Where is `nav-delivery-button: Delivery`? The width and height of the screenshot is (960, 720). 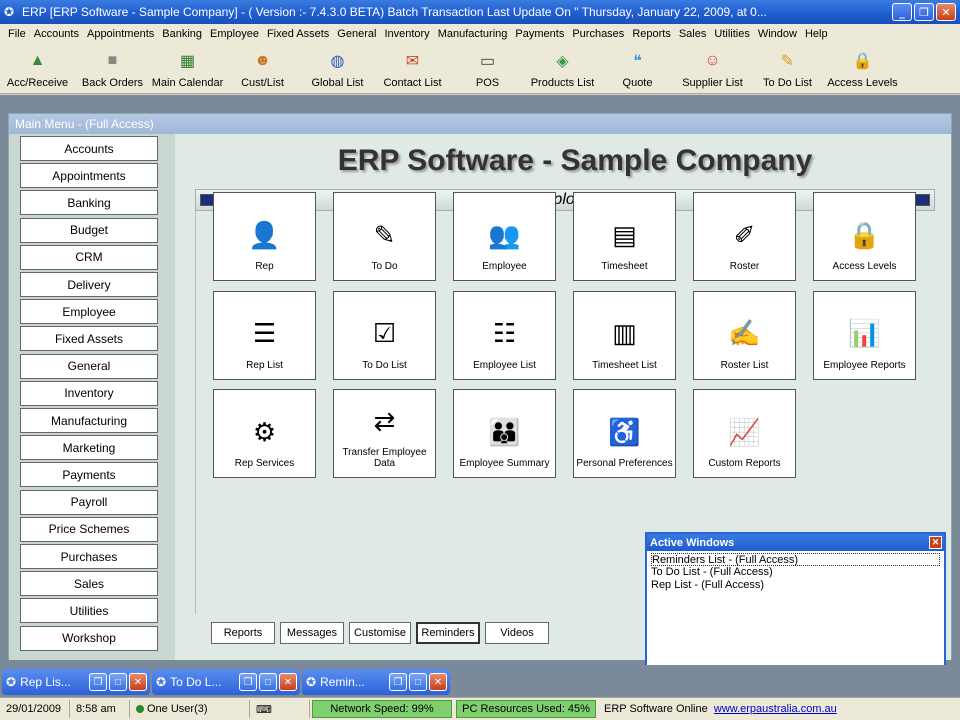 nav-delivery-button: Delivery is located at coordinates (89, 284).